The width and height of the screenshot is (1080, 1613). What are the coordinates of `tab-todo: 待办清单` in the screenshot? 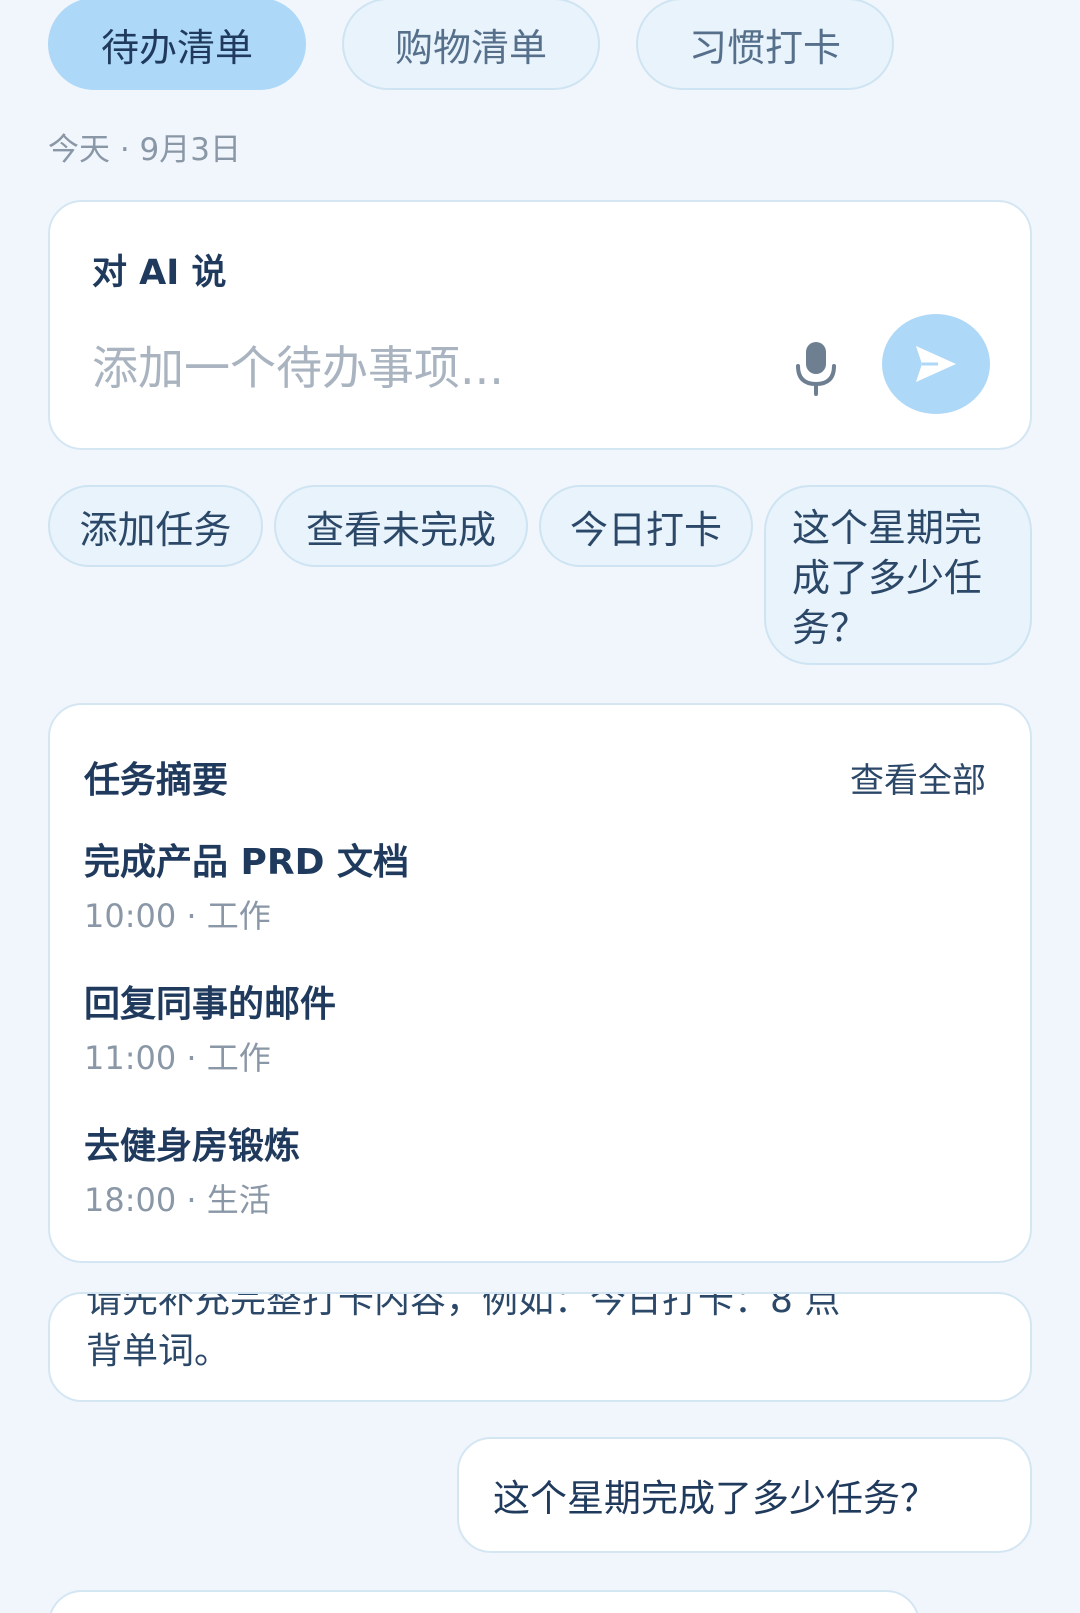 It's located at (177, 45).